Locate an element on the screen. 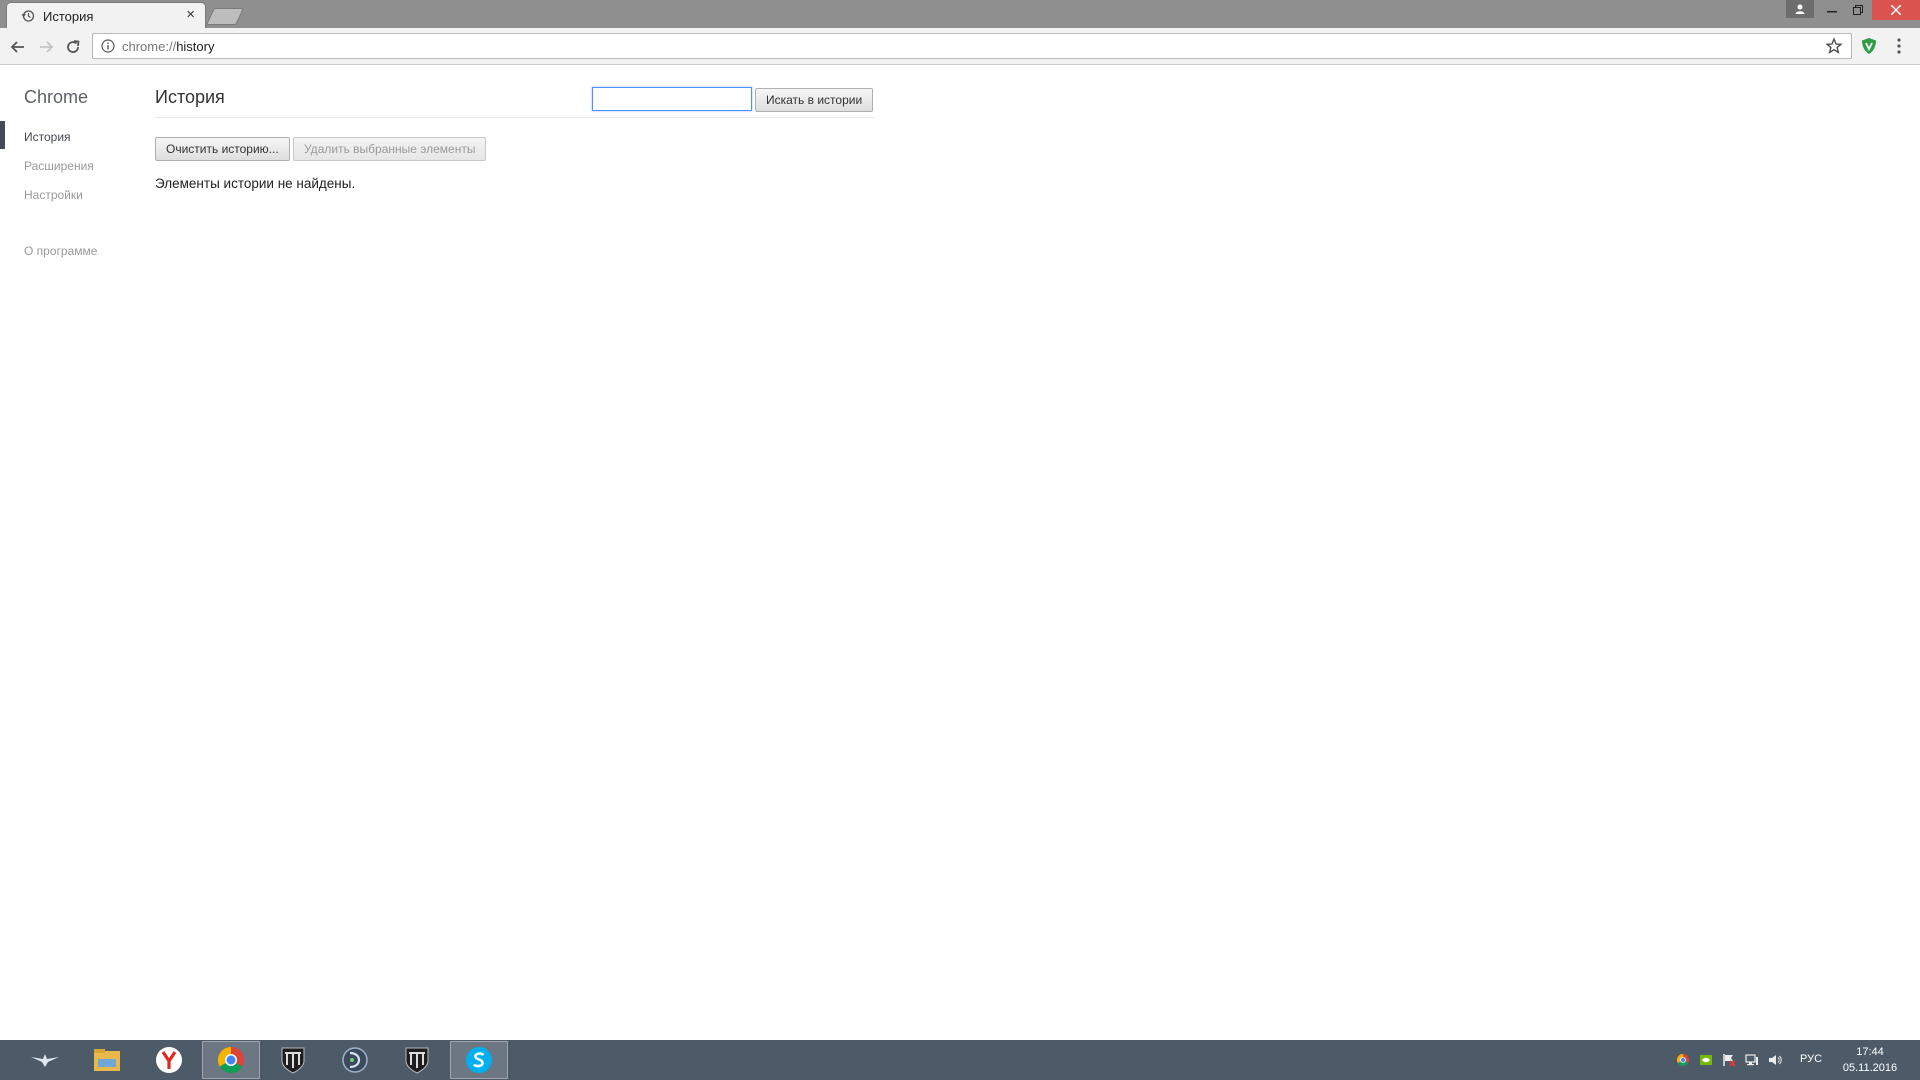  yandex-browser-icon is located at coordinates (169, 1060).